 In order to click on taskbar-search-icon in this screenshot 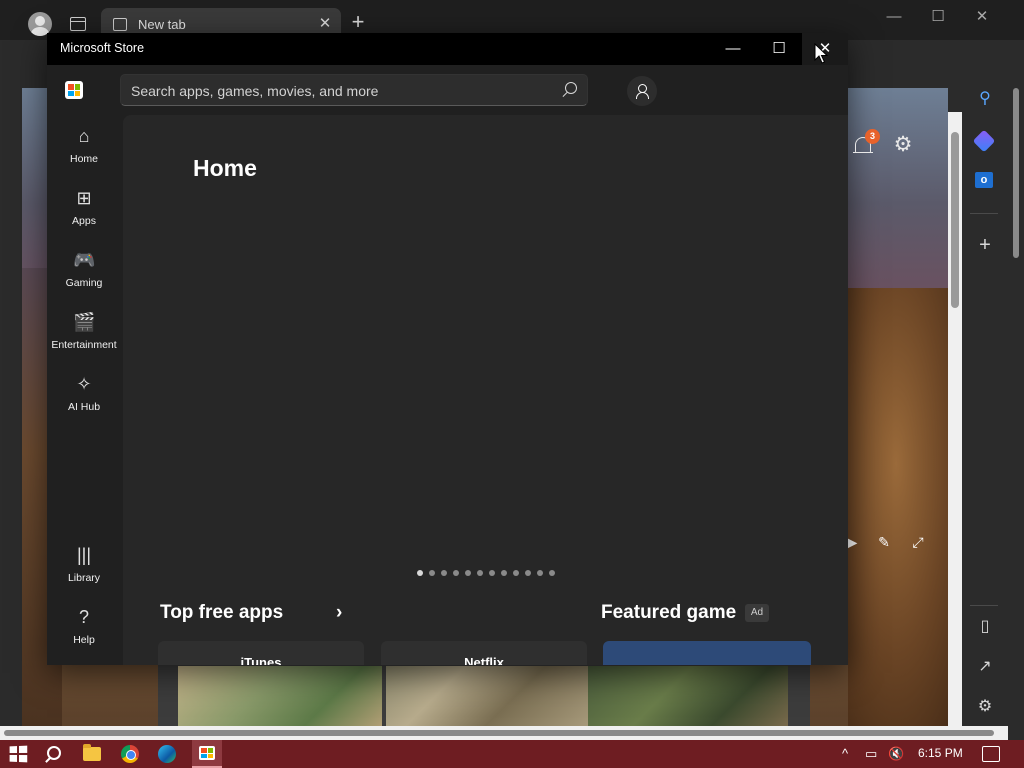, I will do `click(53, 754)`.